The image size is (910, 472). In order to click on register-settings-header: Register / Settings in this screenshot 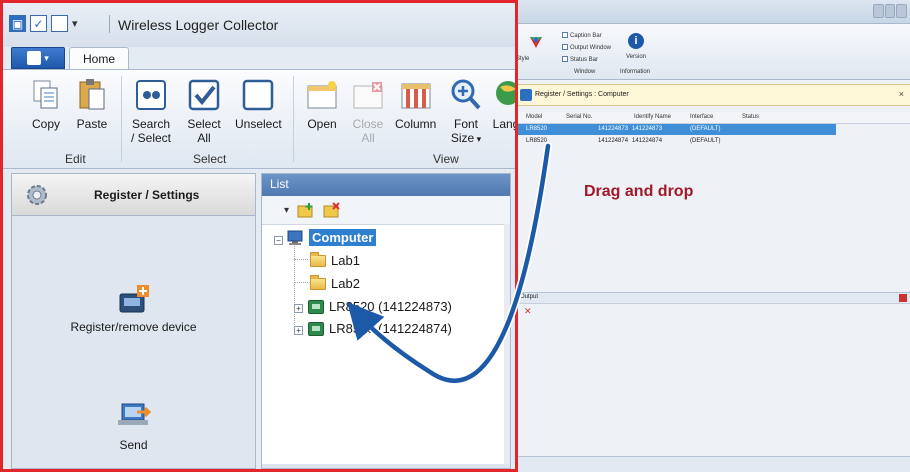, I will do `click(133, 195)`.